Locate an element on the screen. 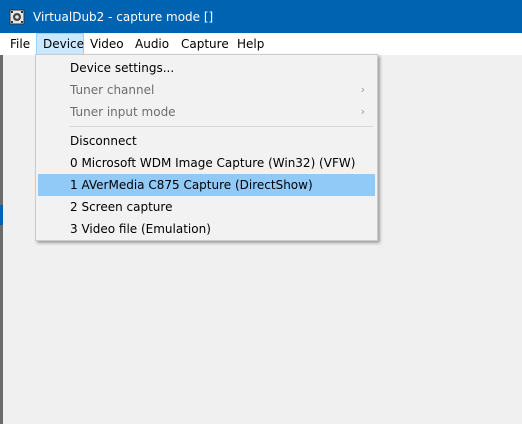 This screenshot has height=424, width=522. menu-item-label: Tuner input mode is located at coordinates (123, 112).